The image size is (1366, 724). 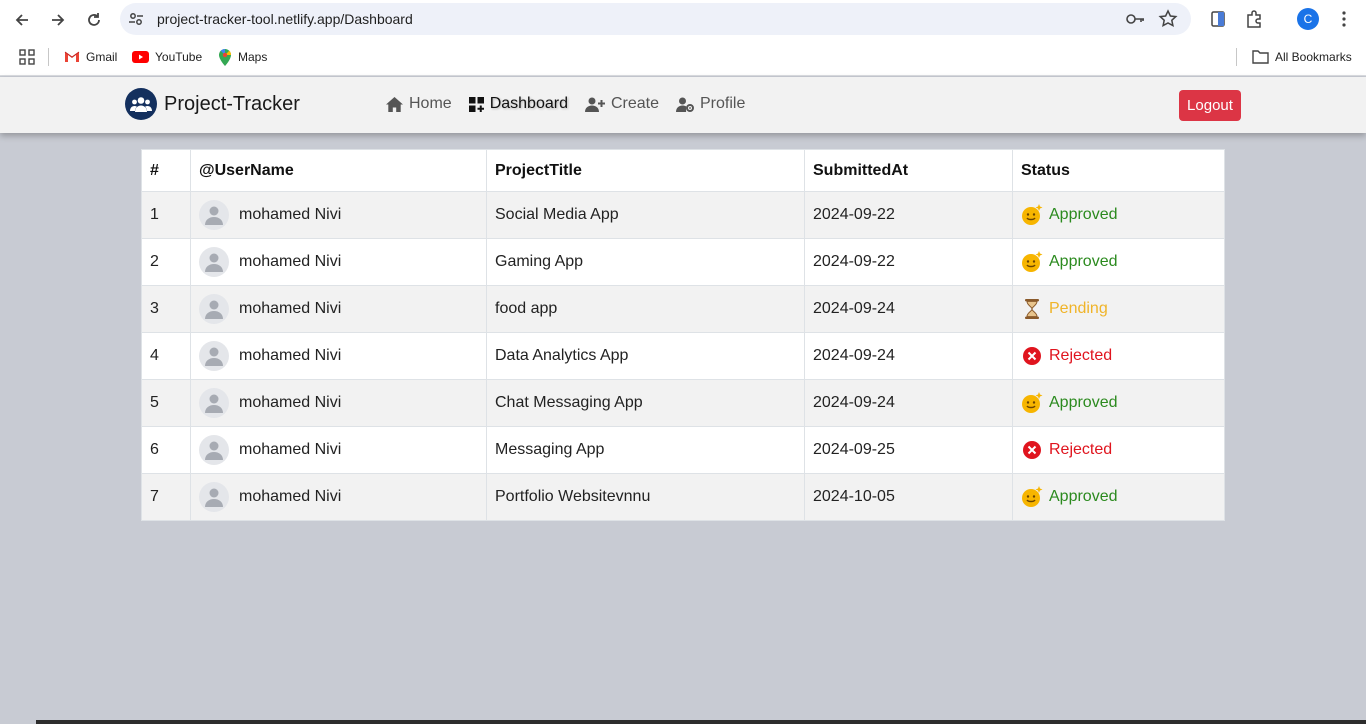 I want to click on user-gear-icon, so click(x=685, y=104).